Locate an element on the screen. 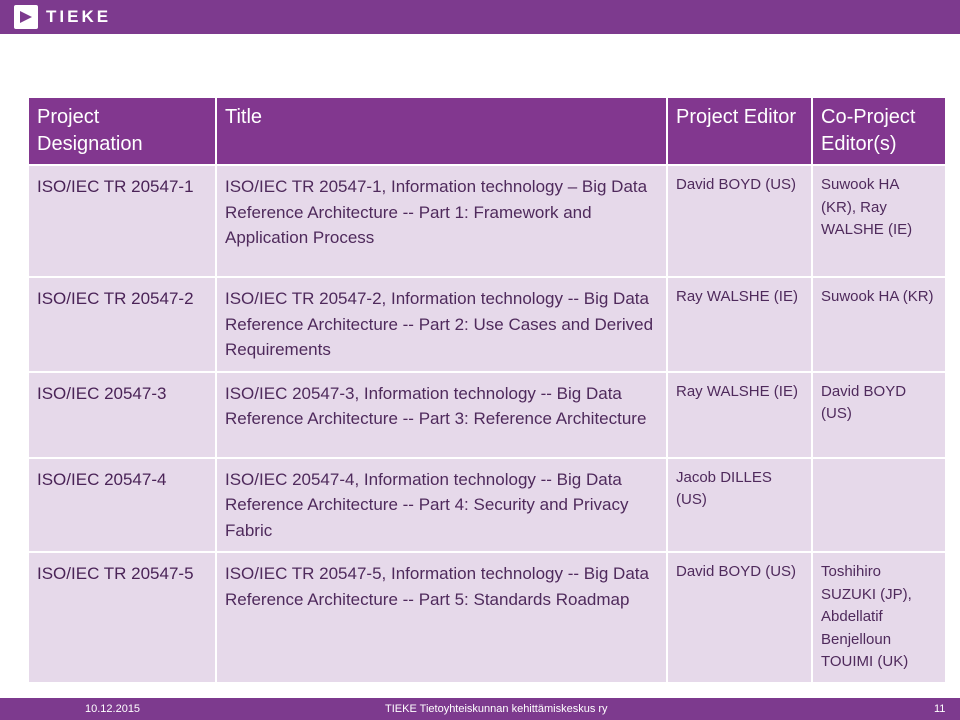  top-banner: TIEKE is located at coordinates (480, 17).